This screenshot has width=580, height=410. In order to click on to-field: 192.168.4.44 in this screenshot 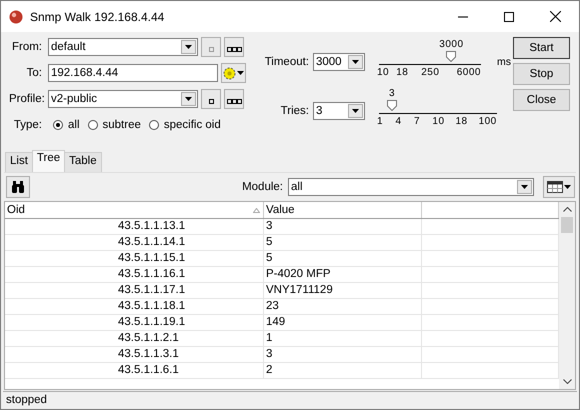, I will do `click(133, 73)`.